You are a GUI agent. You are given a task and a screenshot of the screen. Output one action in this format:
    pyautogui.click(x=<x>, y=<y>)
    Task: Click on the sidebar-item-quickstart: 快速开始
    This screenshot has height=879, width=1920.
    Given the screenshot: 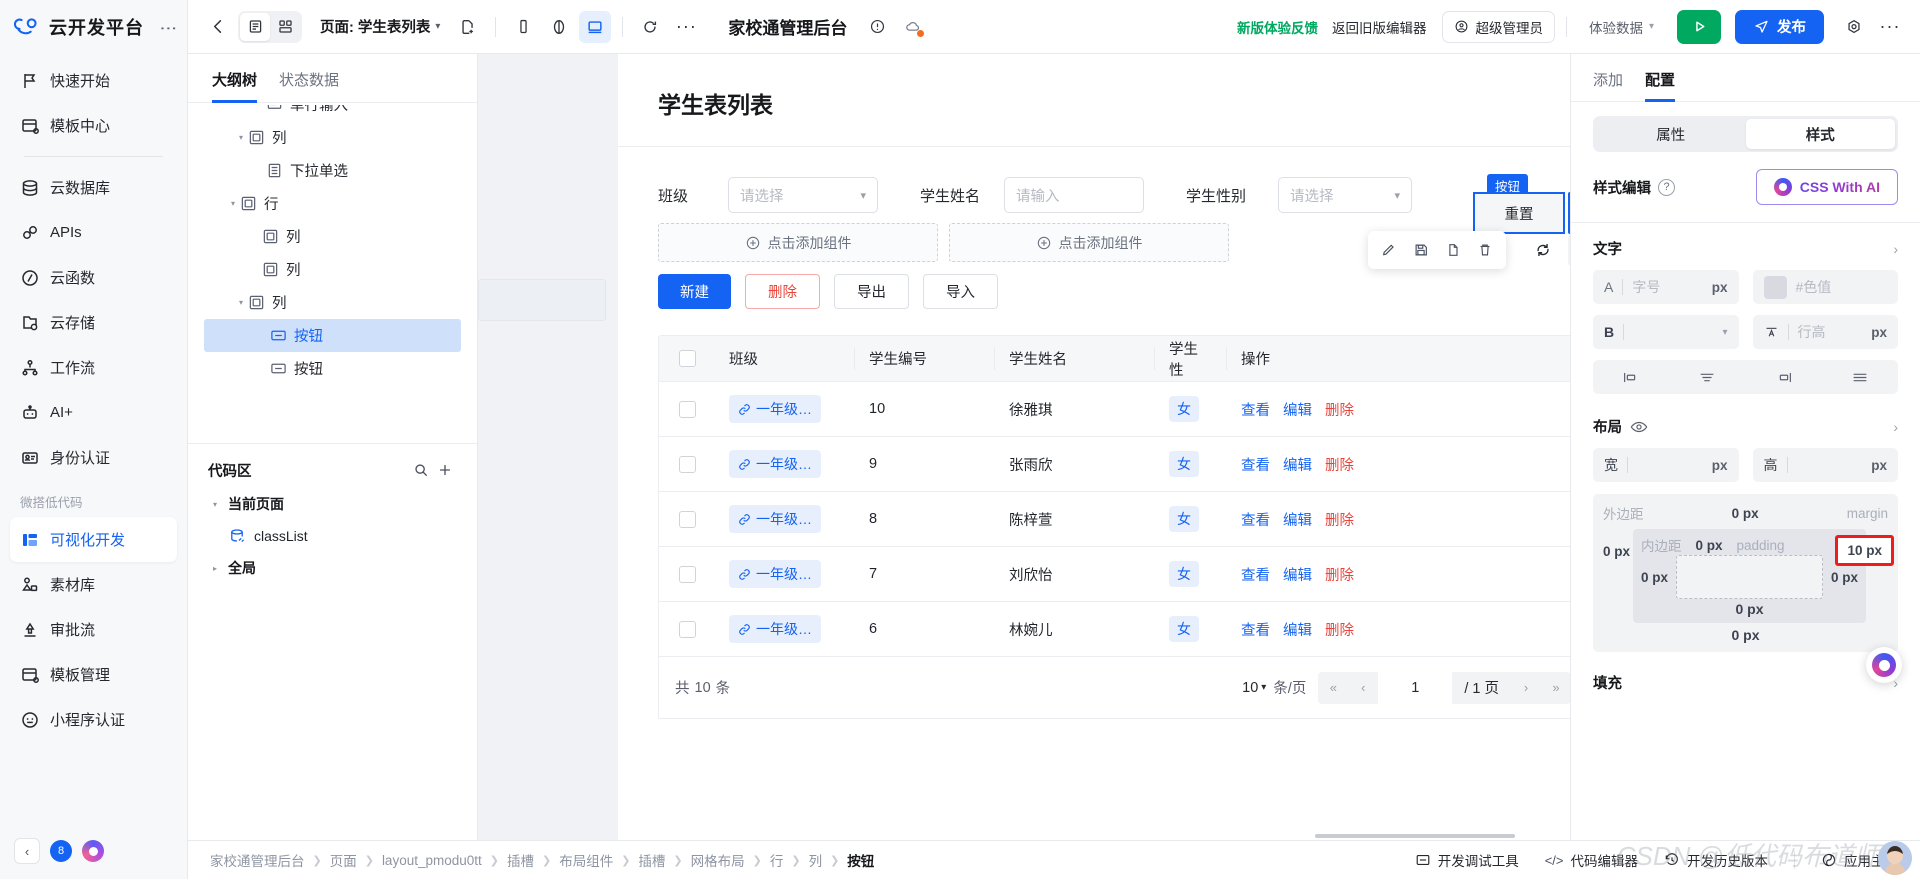 What is the action you would take?
    pyautogui.click(x=93, y=80)
    